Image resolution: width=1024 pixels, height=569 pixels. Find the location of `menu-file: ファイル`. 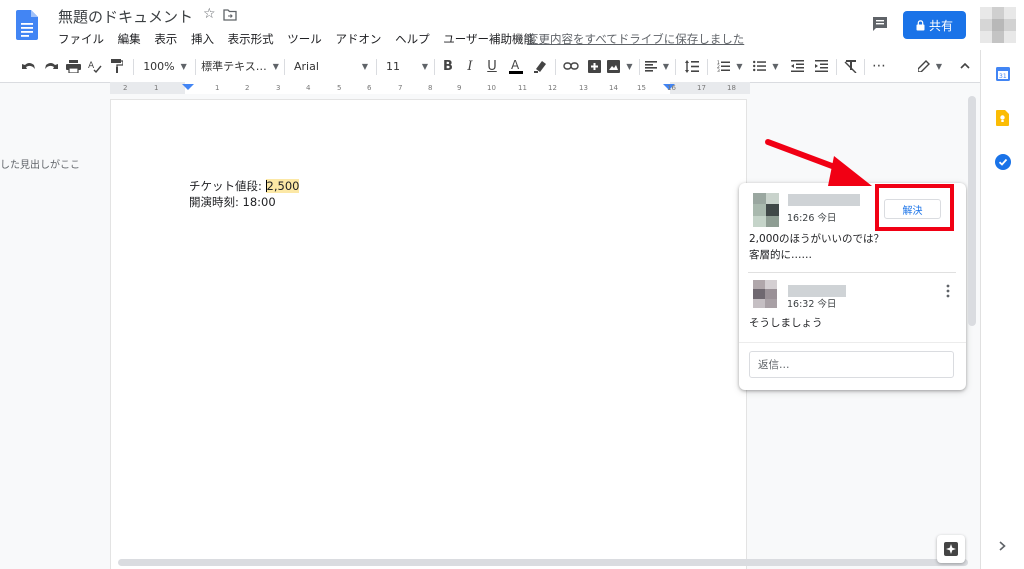

menu-file: ファイル is located at coordinates (81, 39).